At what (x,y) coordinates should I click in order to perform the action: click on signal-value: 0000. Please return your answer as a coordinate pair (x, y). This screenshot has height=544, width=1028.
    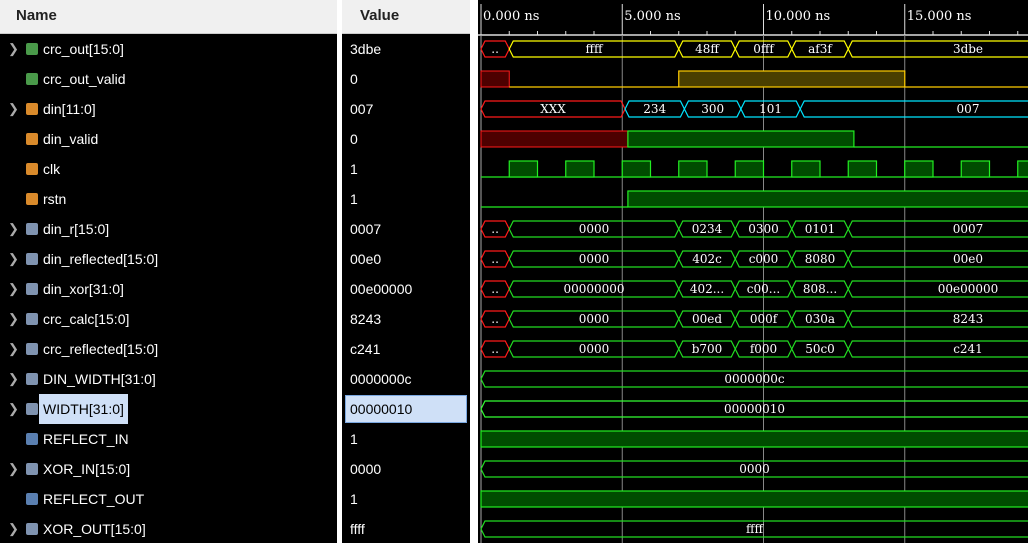
    Looking at the image, I should click on (406, 469).